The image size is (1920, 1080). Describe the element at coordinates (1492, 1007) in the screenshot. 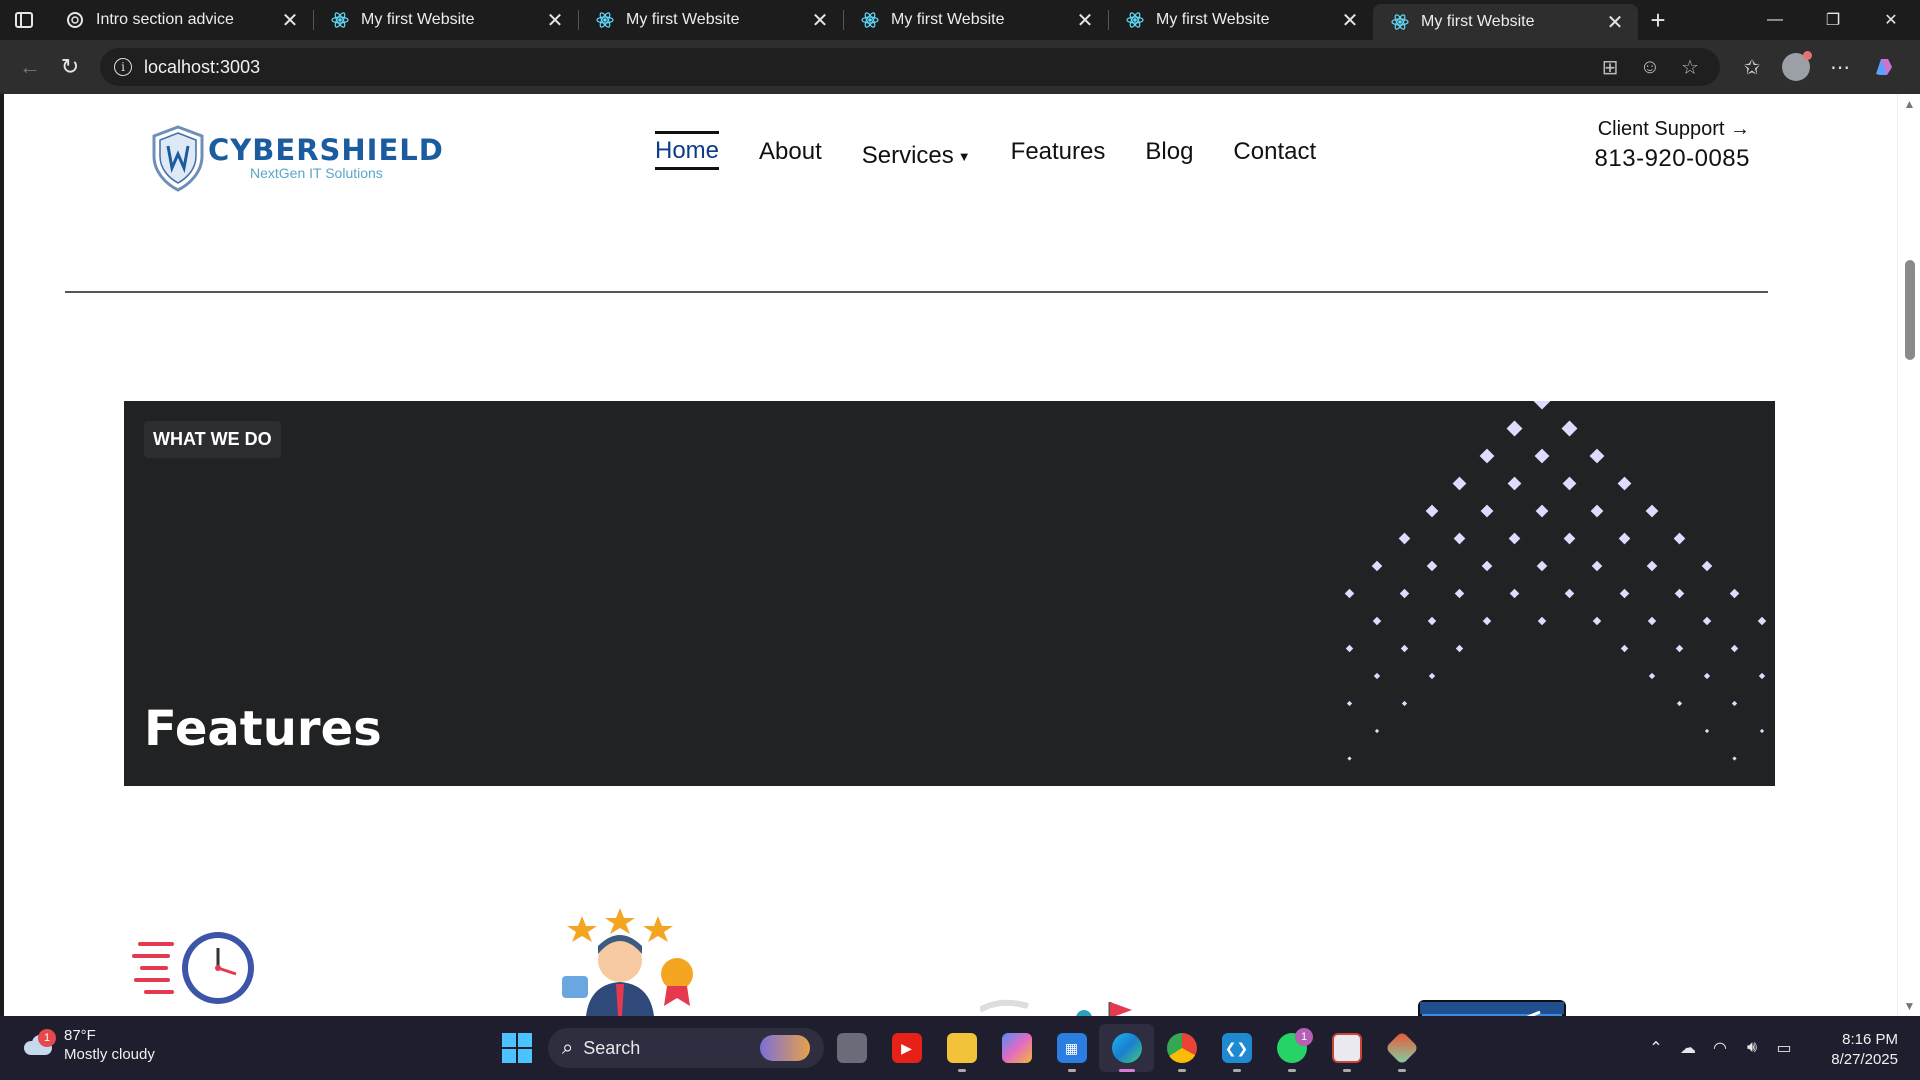

I see `analytics-dashboard-icon` at that location.